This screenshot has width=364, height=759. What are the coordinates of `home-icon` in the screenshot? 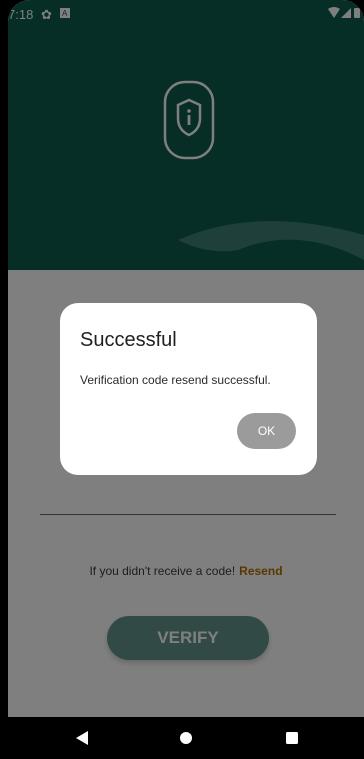 It's located at (186, 738).